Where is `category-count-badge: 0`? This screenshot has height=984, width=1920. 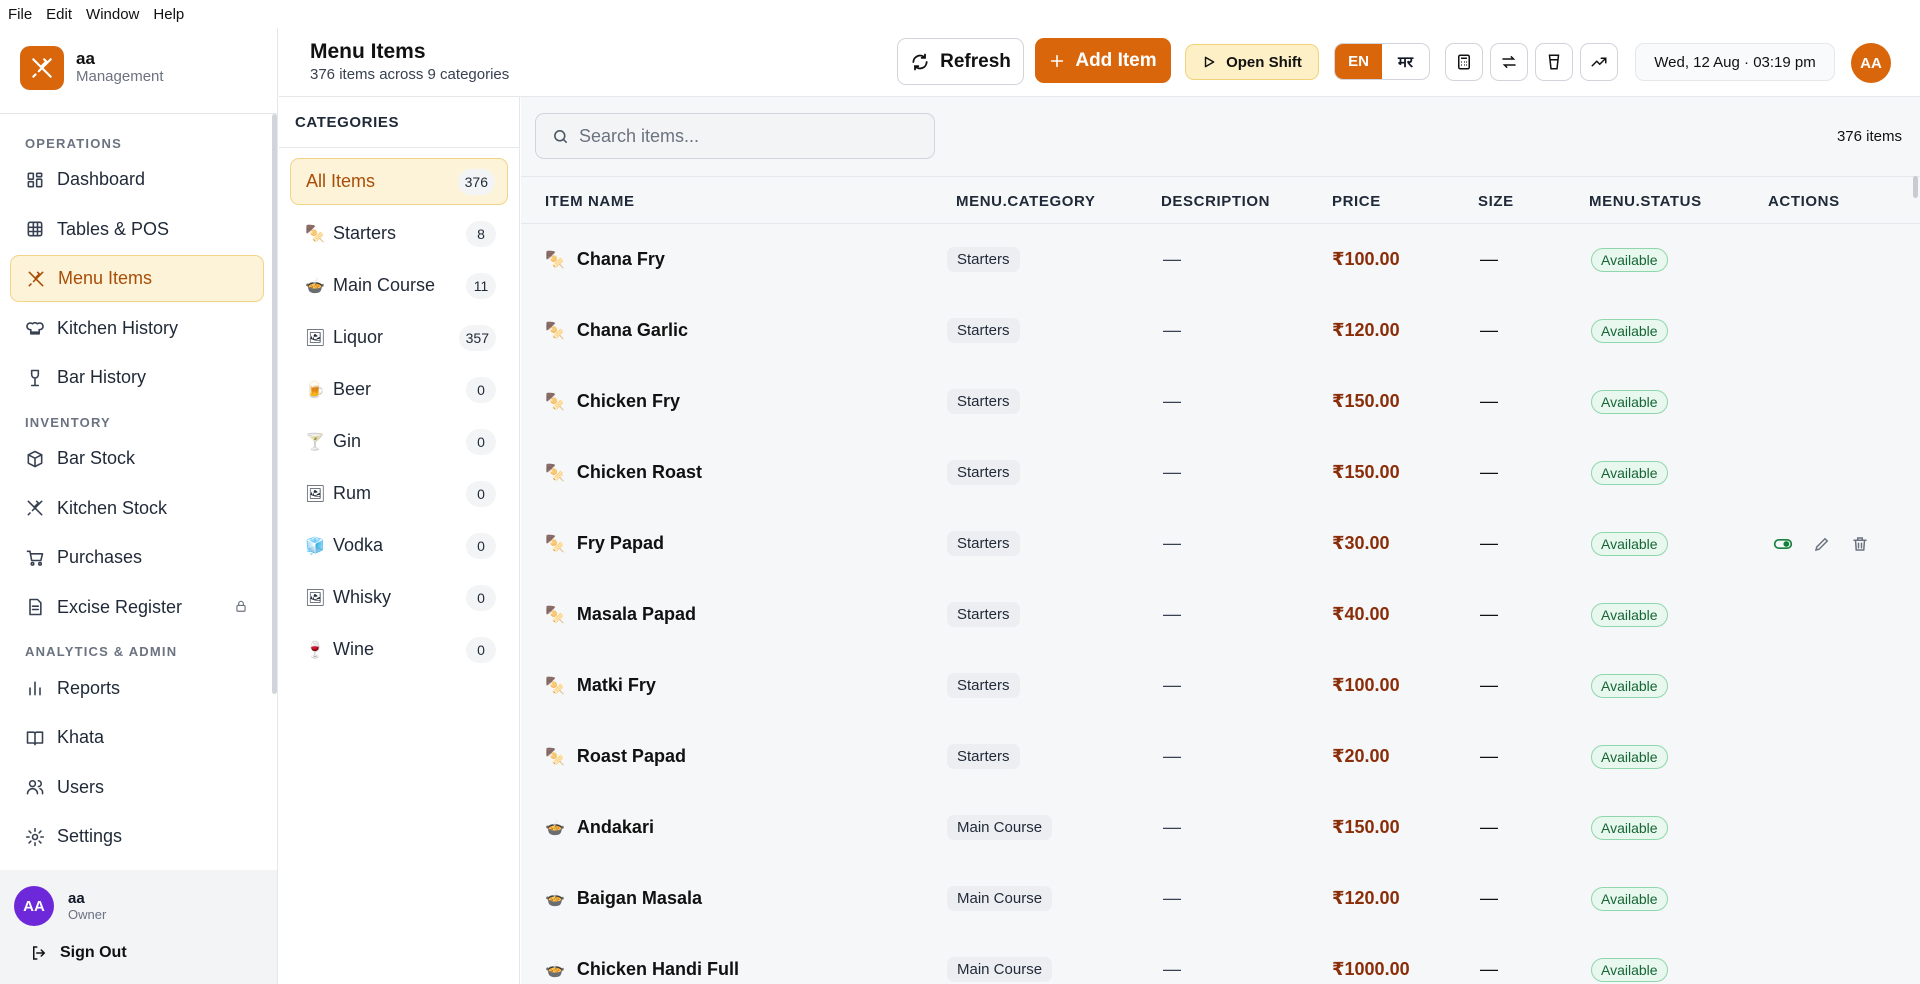
category-count-badge: 0 is located at coordinates (481, 493).